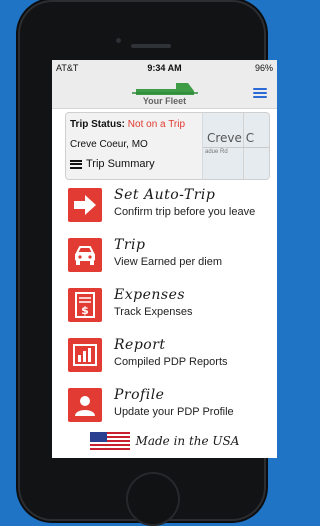  I want to click on made-in-usa-banner: Made in the USA, so click(164, 441).